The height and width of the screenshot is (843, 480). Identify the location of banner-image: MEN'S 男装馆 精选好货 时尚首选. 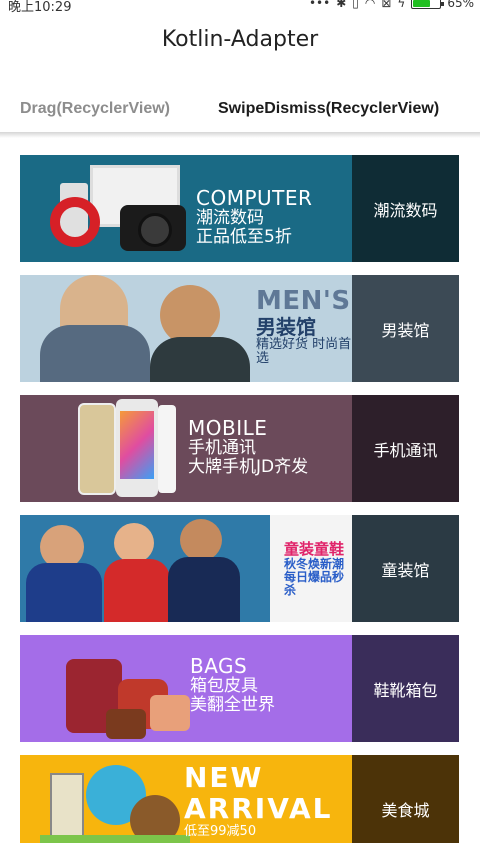
(186, 328).